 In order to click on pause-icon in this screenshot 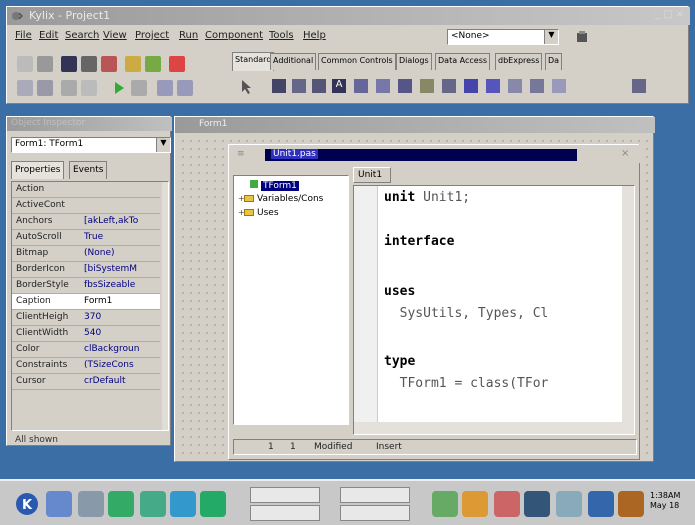, I will do `click(139, 88)`.